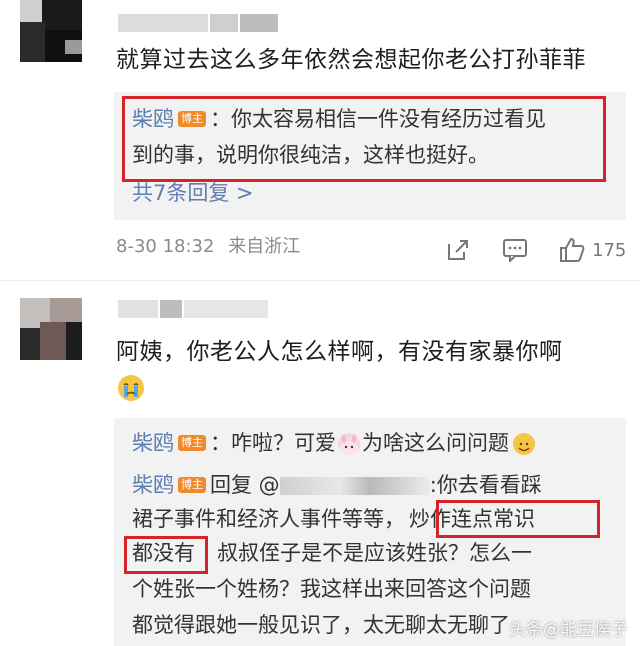 The height and width of the screenshot is (646, 640). What do you see at coordinates (320, 280) in the screenshot?
I see `divider` at bounding box center [320, 280].